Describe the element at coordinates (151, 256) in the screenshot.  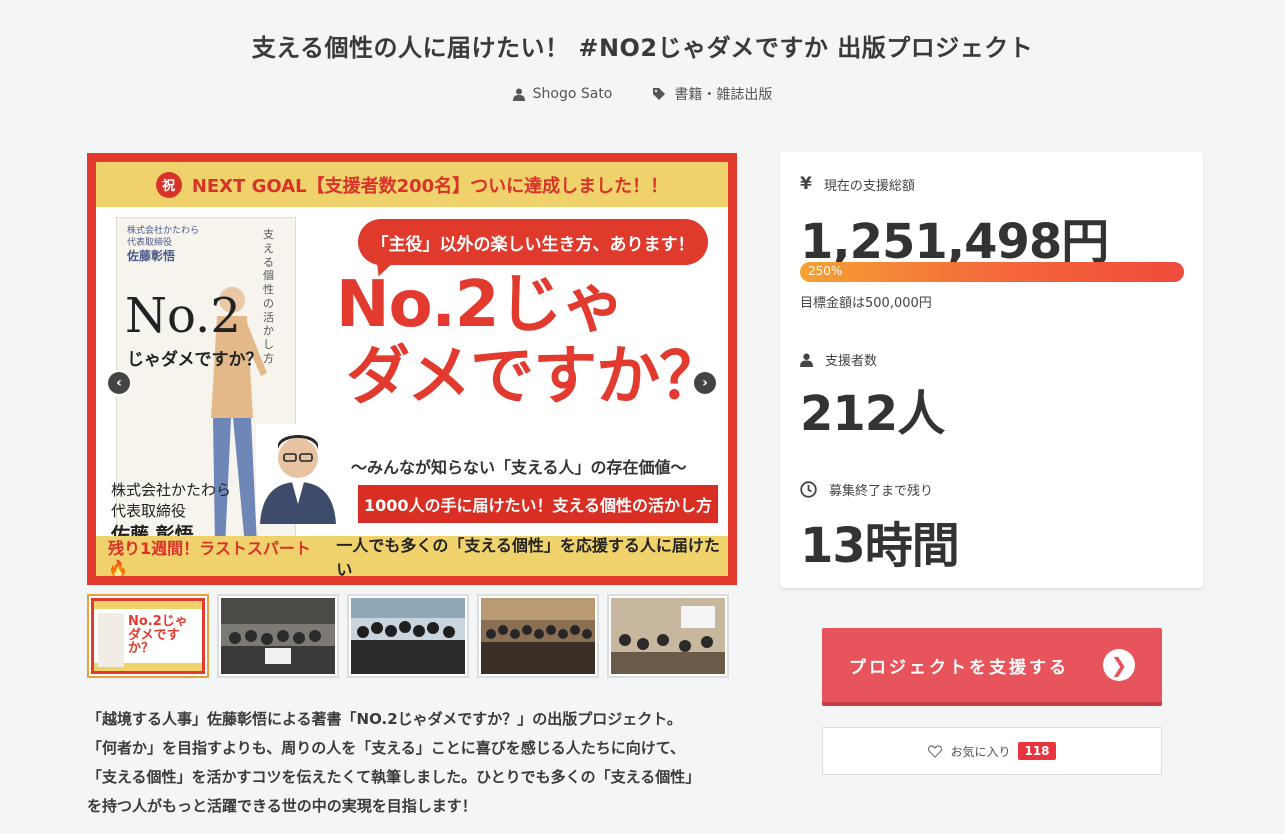
I see `book-publisher-name: 佐藤彰悟` at that location.